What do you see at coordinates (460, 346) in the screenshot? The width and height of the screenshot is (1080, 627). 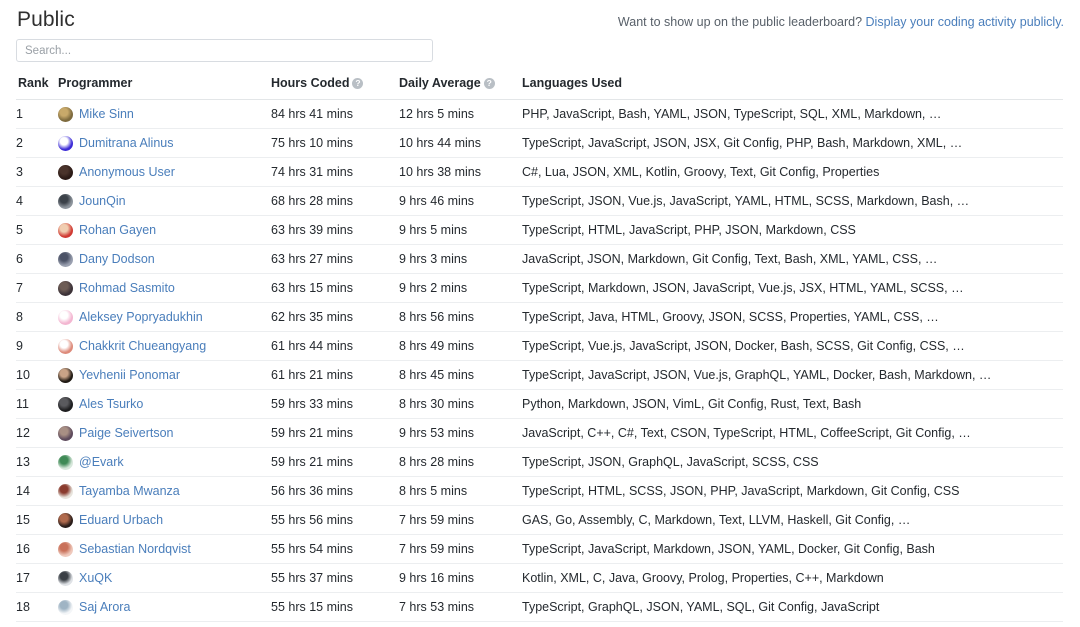 I see `cell-daily-average: 8 hrs 49 mins` at bounding box center [460, 346].